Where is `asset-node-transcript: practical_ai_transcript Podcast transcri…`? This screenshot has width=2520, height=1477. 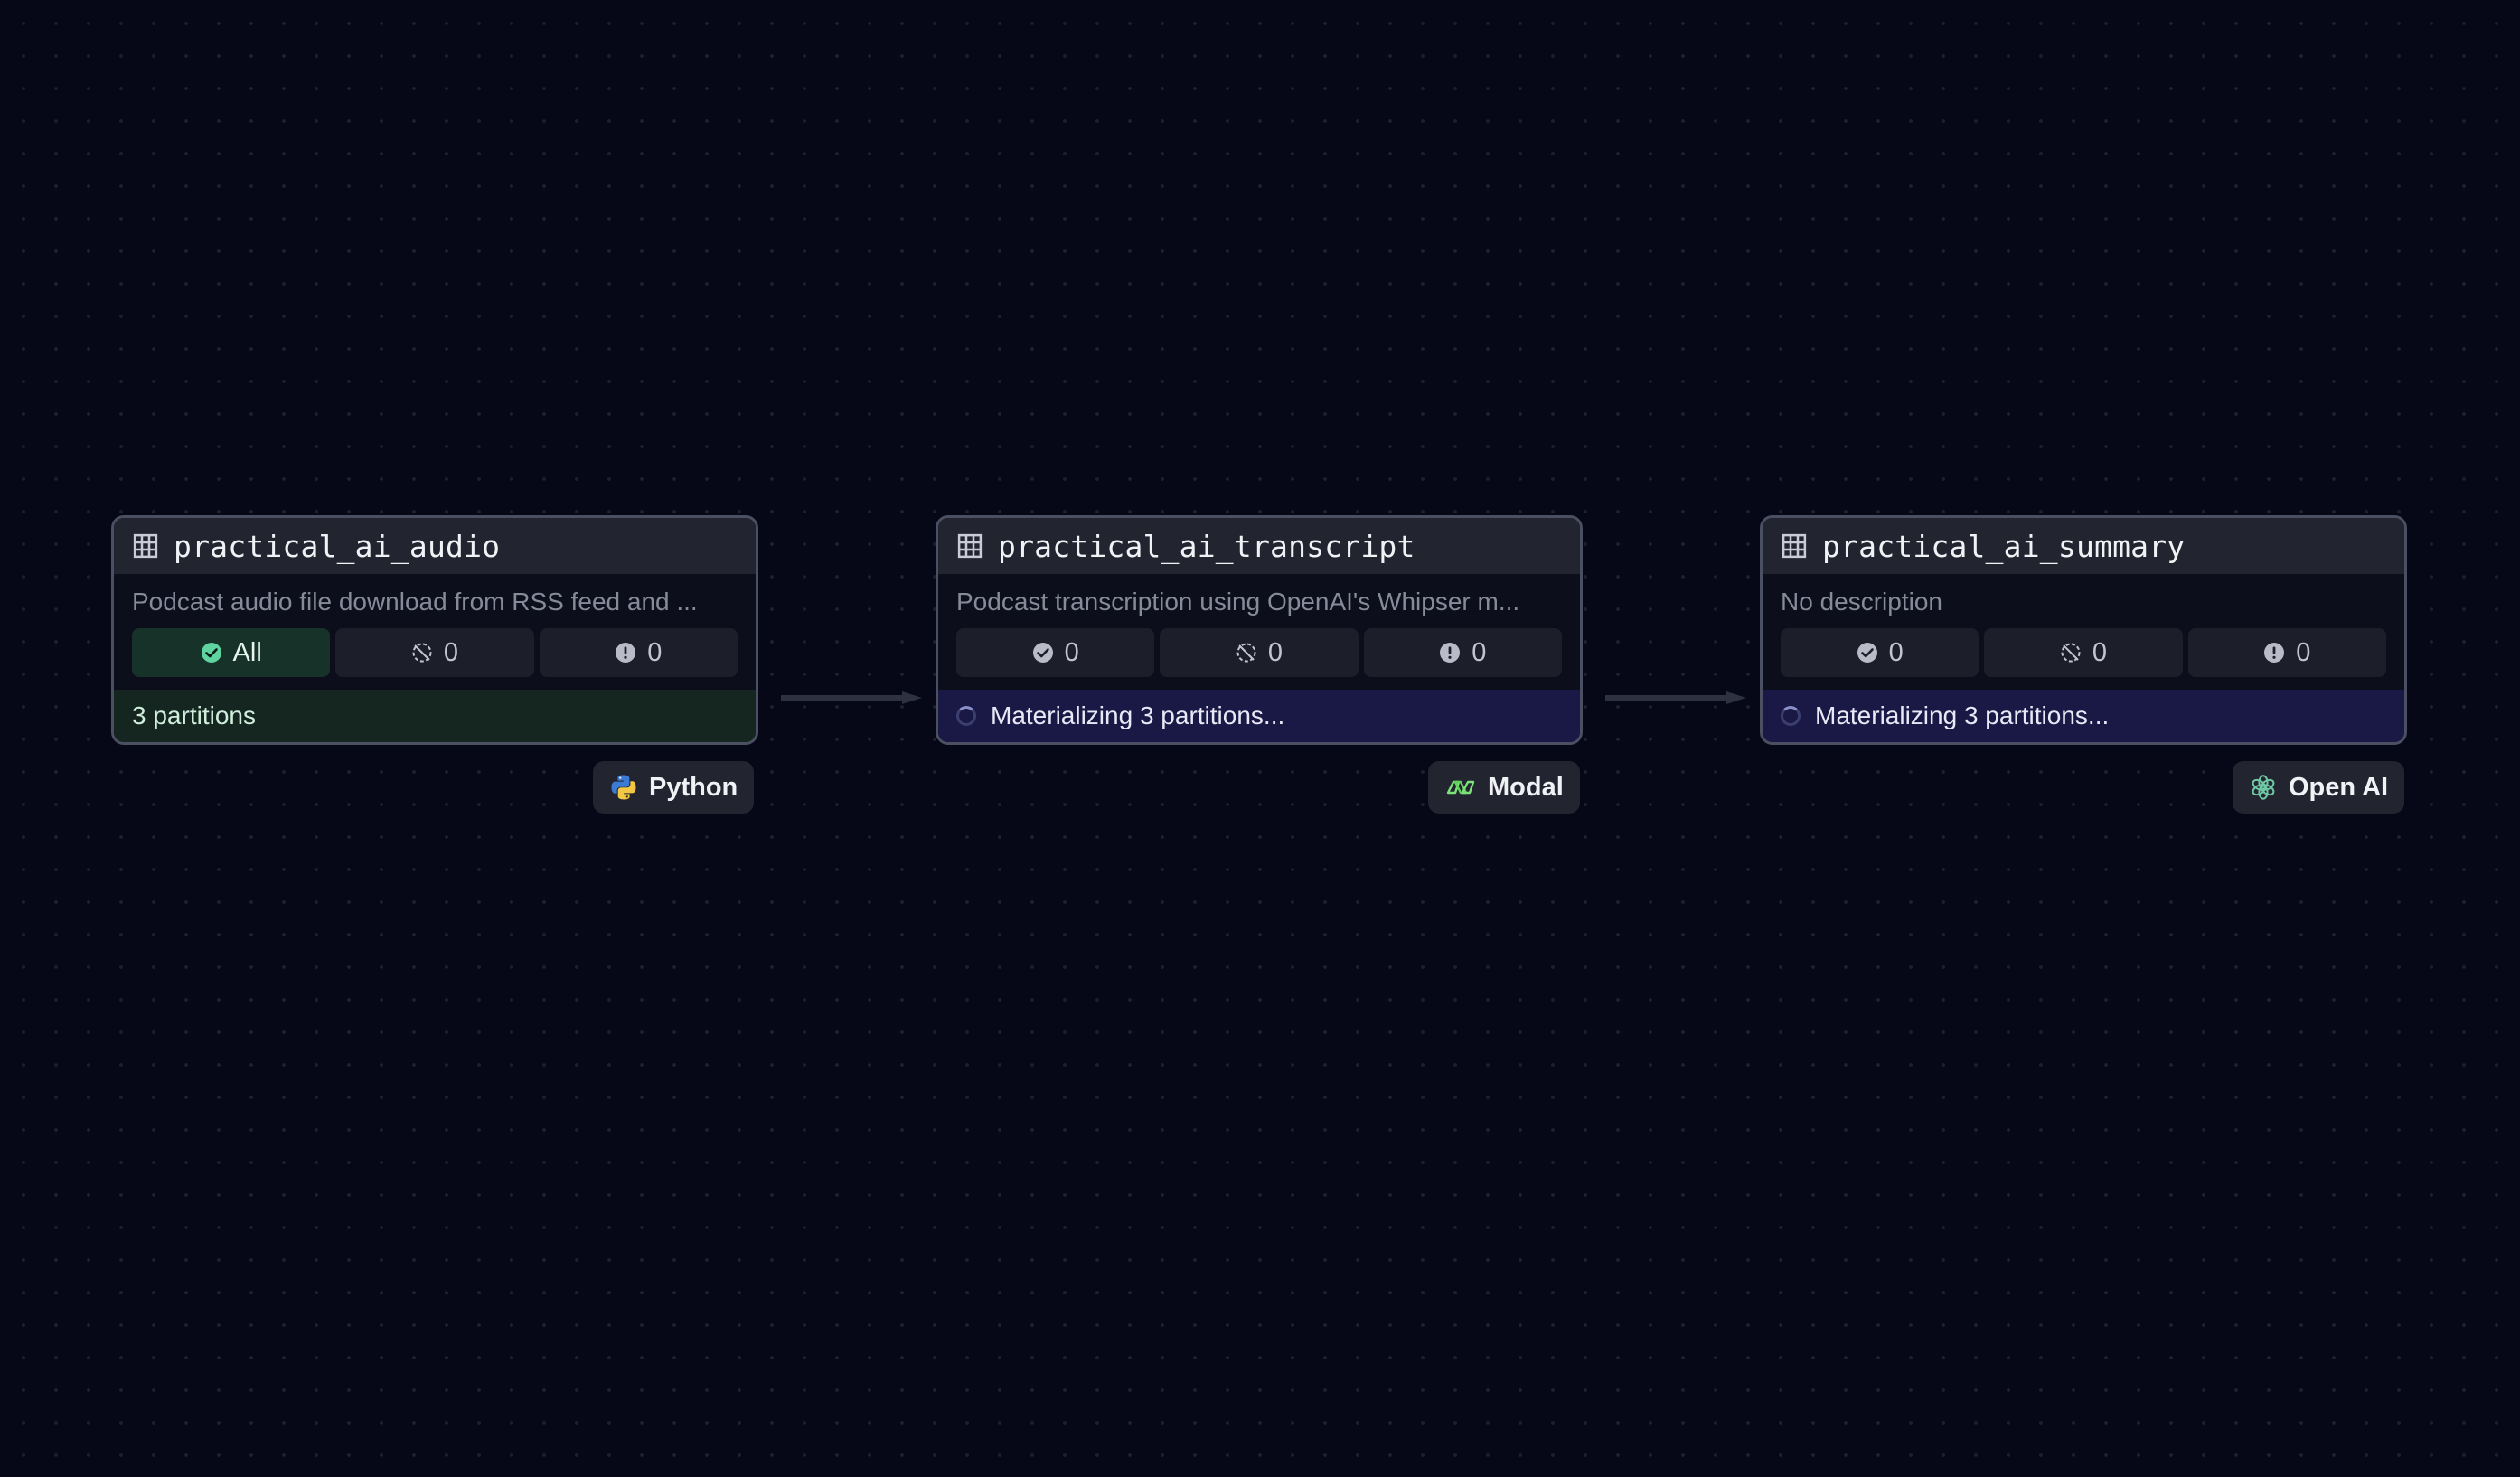 asset-node-transcript: practical_ai_transcript Podcast transcri… is located at coordinates (1260, 630).